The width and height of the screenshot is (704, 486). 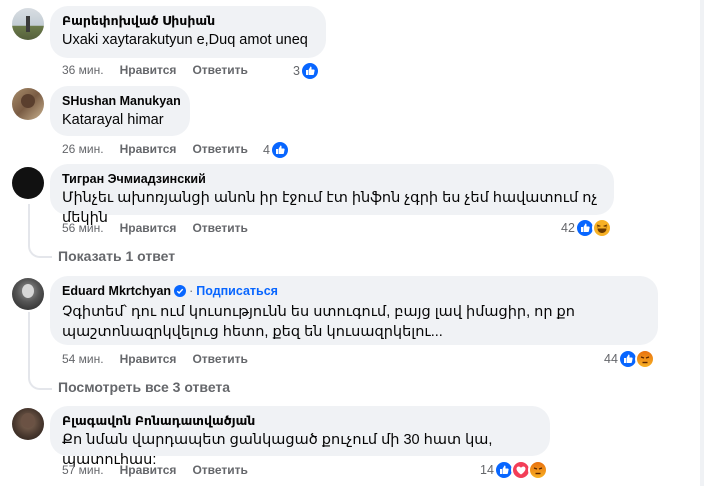 I want to click on comment-actions: 26 мин. Нравится Ответить, so click(x=163, y=149).